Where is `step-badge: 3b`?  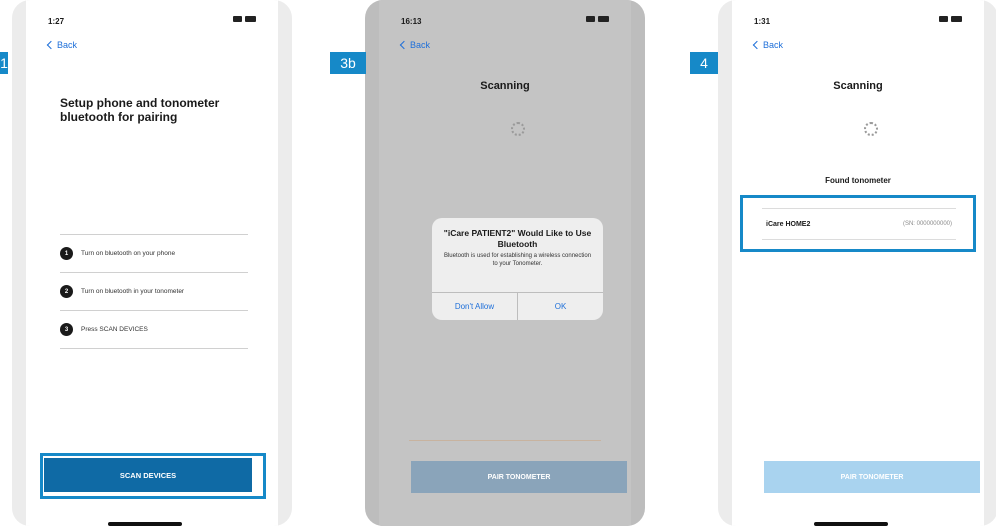
step-badge: 3b is located at coordinates (348, 63).